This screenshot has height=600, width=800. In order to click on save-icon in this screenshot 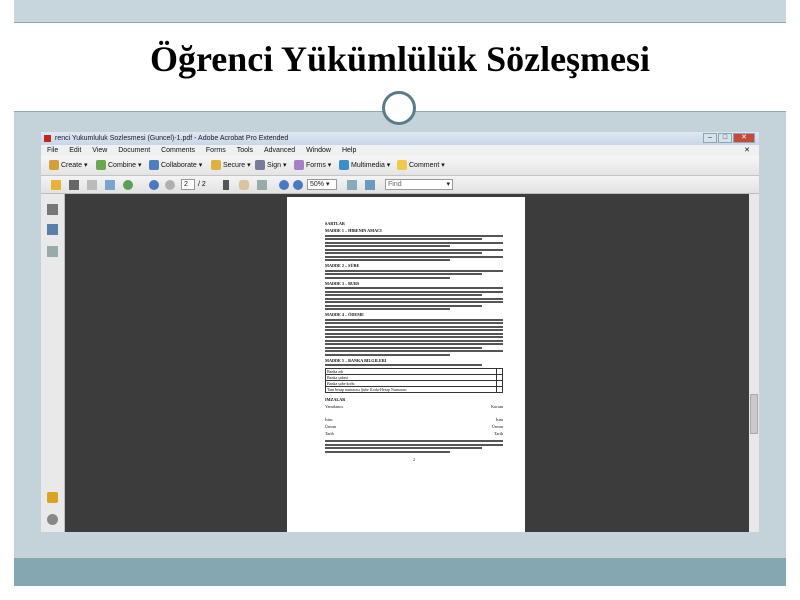, I will do `click(92, 185)`.